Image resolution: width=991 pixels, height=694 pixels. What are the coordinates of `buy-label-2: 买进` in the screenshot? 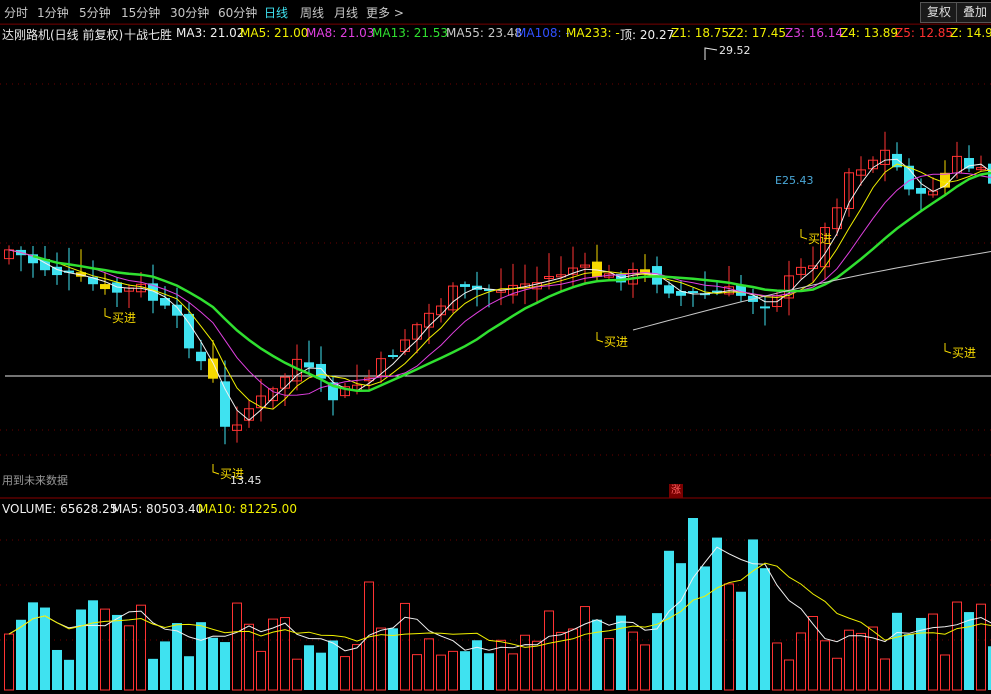 It's located at (616, 342).